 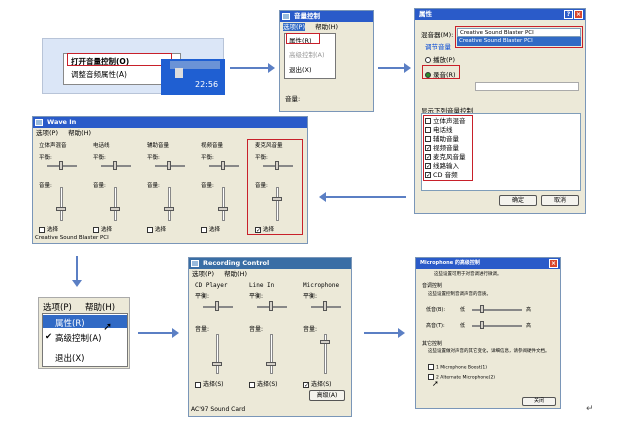 I want to click on help-icon: ?, so click(x=568, y=14).